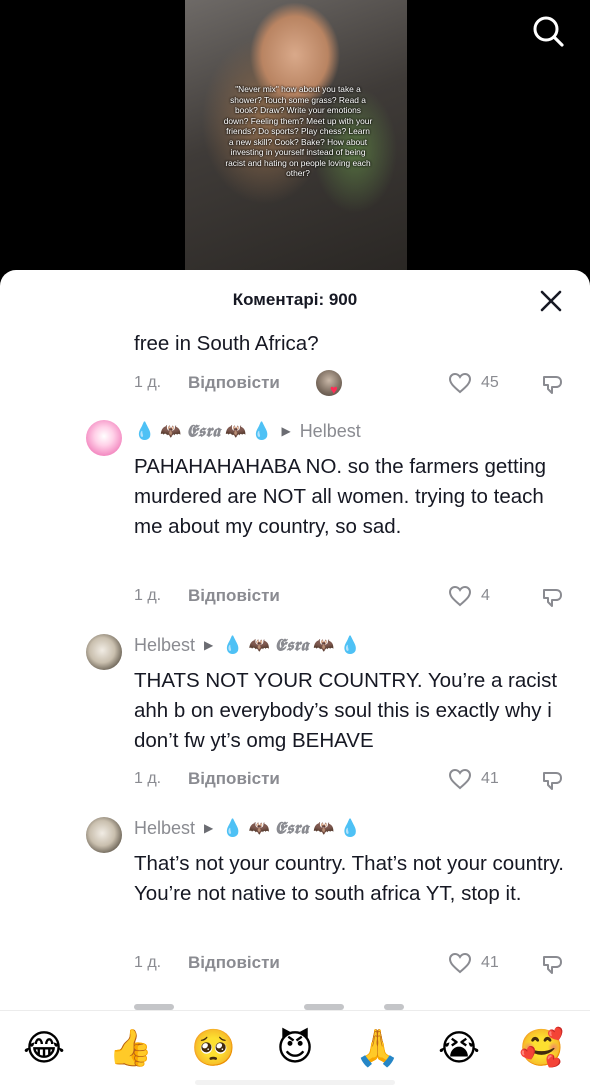 This screenshot has height=1091, width=590. What do you see at coordinates (377, 1049) in the screenshot?
I see `folded-hands-emoji-button: 🙏` at bounding box center [377, 1049].